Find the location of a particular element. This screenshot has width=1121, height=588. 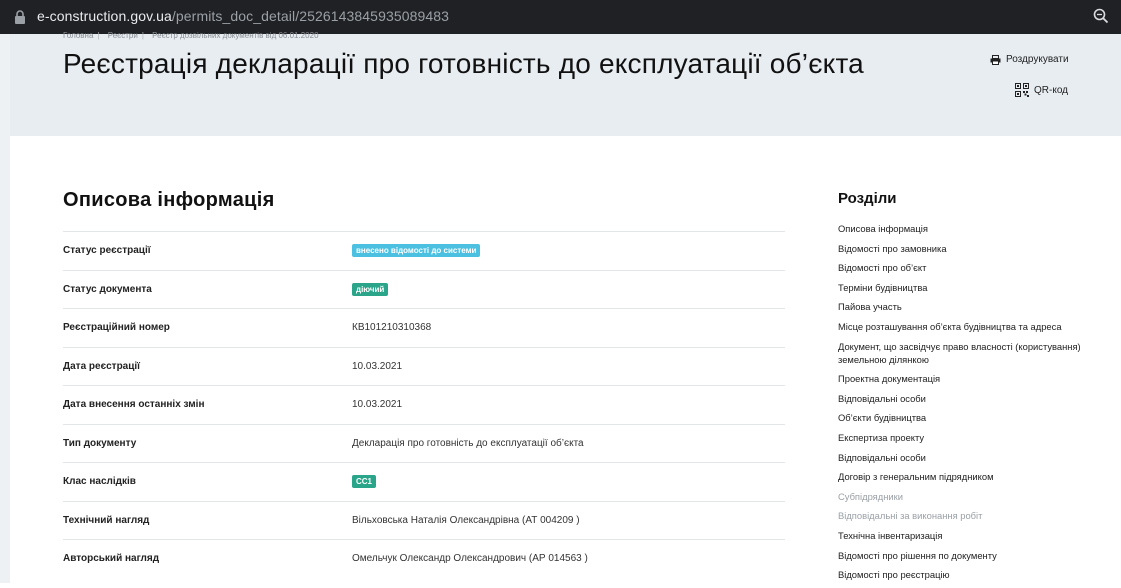

info-label: Тип документу is located at coordinates (100, 443).